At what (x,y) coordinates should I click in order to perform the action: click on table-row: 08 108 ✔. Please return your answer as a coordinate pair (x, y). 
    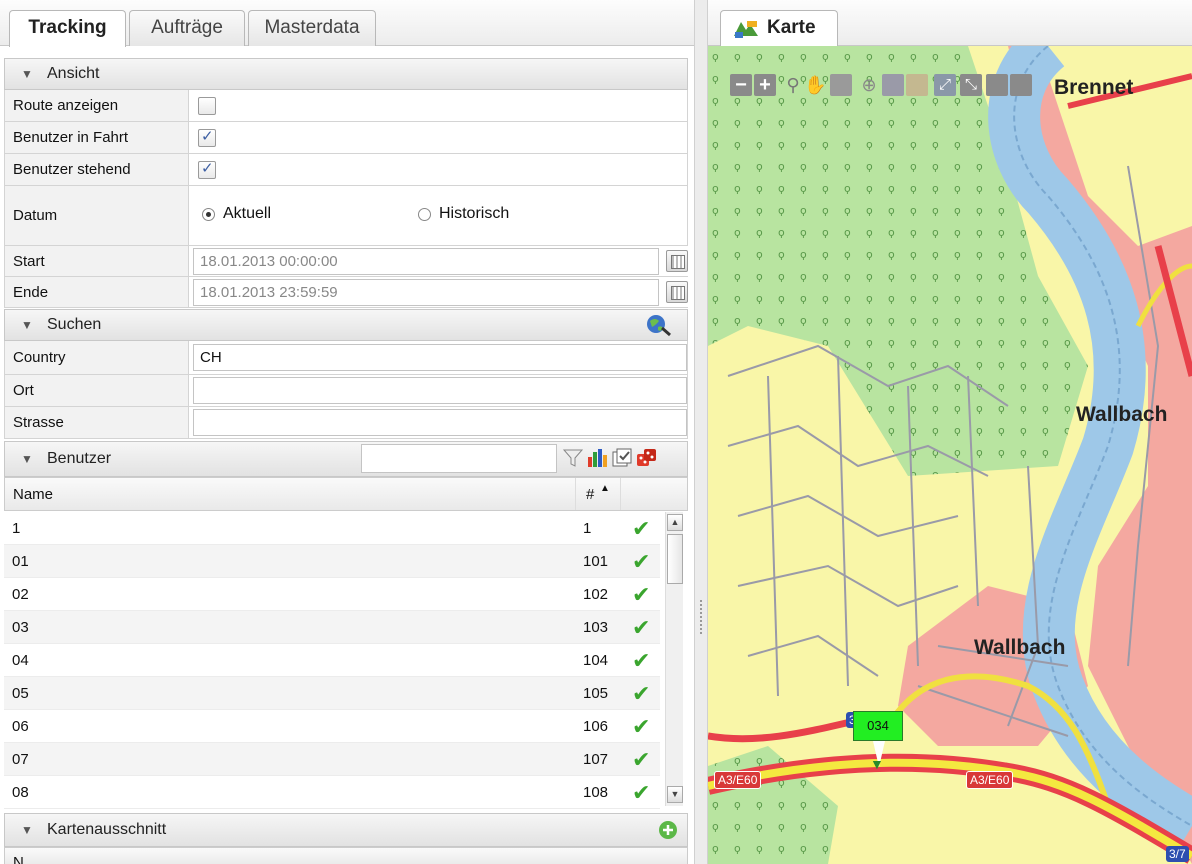
    Looking at the image, I should click on (332, 792).